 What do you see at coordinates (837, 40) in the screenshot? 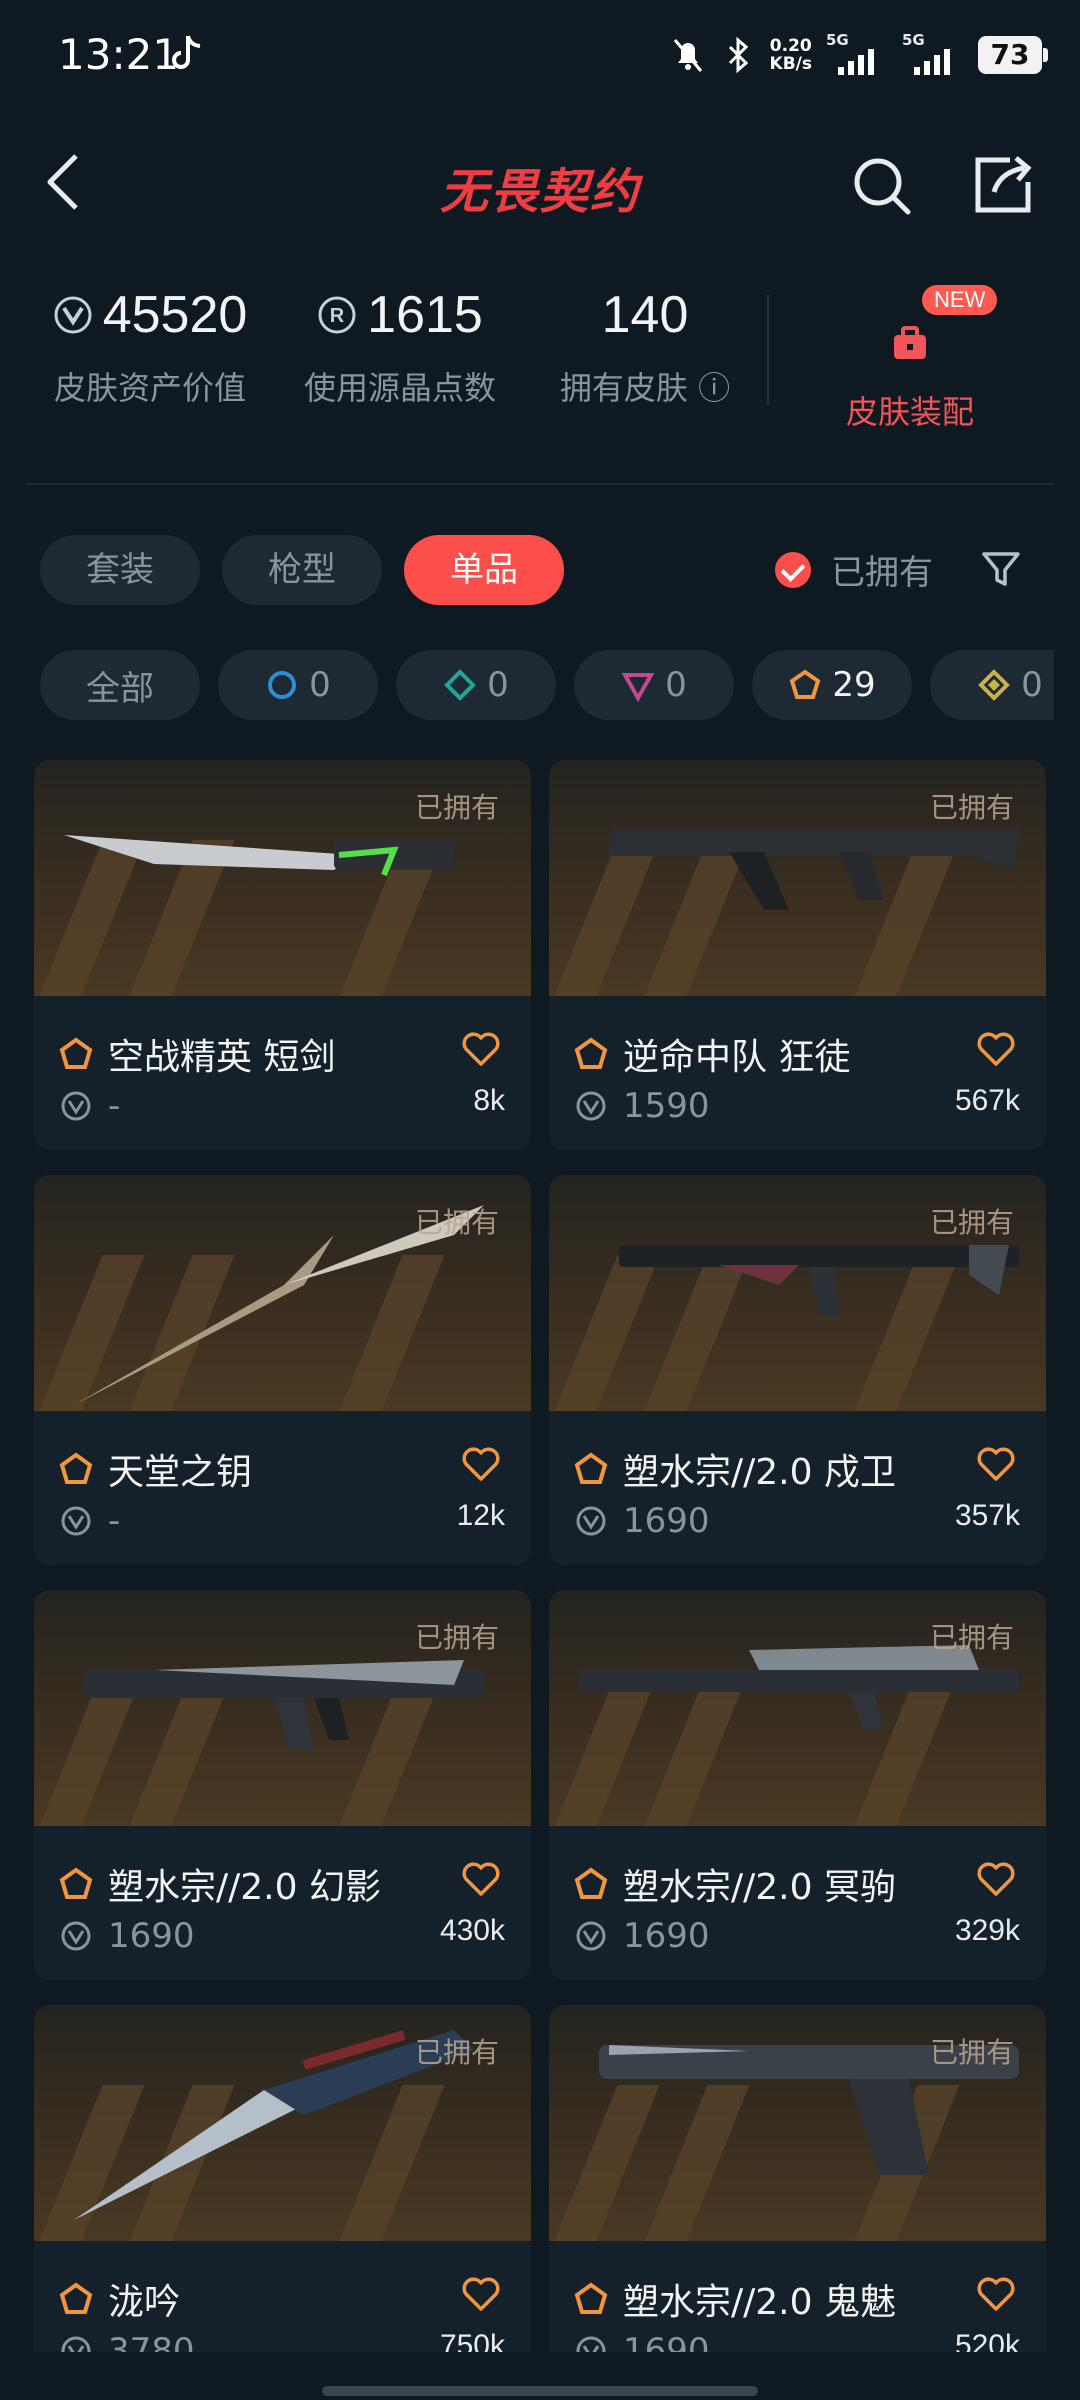
I see `sim1-label: 5G` at bounding box center [837, 40].